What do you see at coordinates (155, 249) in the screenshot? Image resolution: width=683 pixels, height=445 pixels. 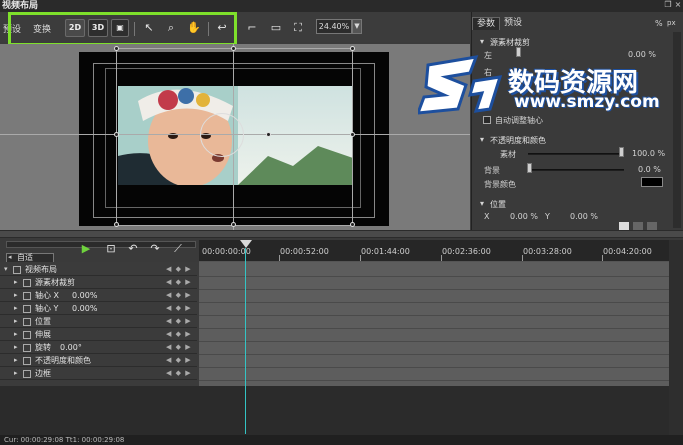 I see `redo-icon: ↷` at bounding box center [155, 249].